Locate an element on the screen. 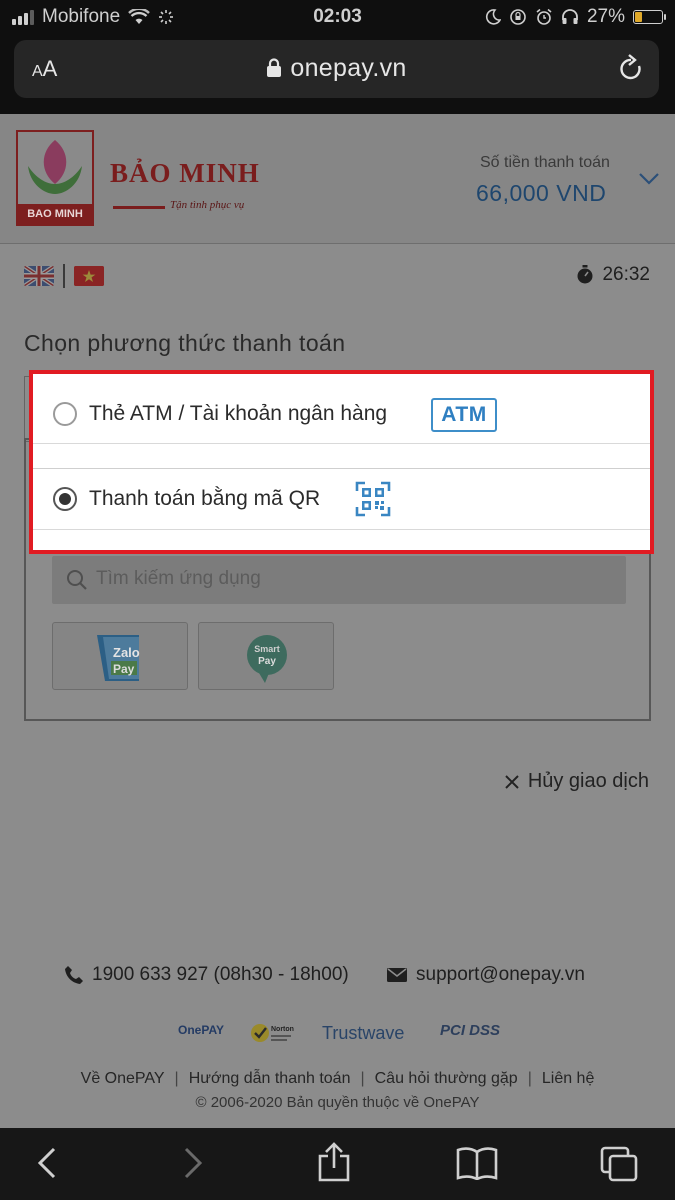  flag-vi-icon is located at coordinates (89, 276).